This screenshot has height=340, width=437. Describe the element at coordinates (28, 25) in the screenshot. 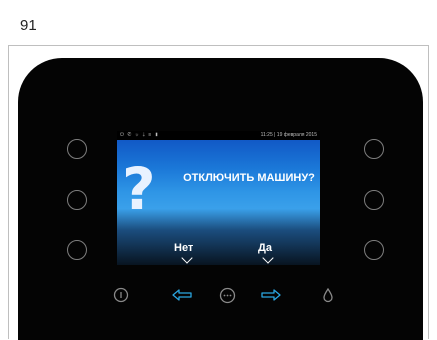

I see `page-number: 91` at that location.